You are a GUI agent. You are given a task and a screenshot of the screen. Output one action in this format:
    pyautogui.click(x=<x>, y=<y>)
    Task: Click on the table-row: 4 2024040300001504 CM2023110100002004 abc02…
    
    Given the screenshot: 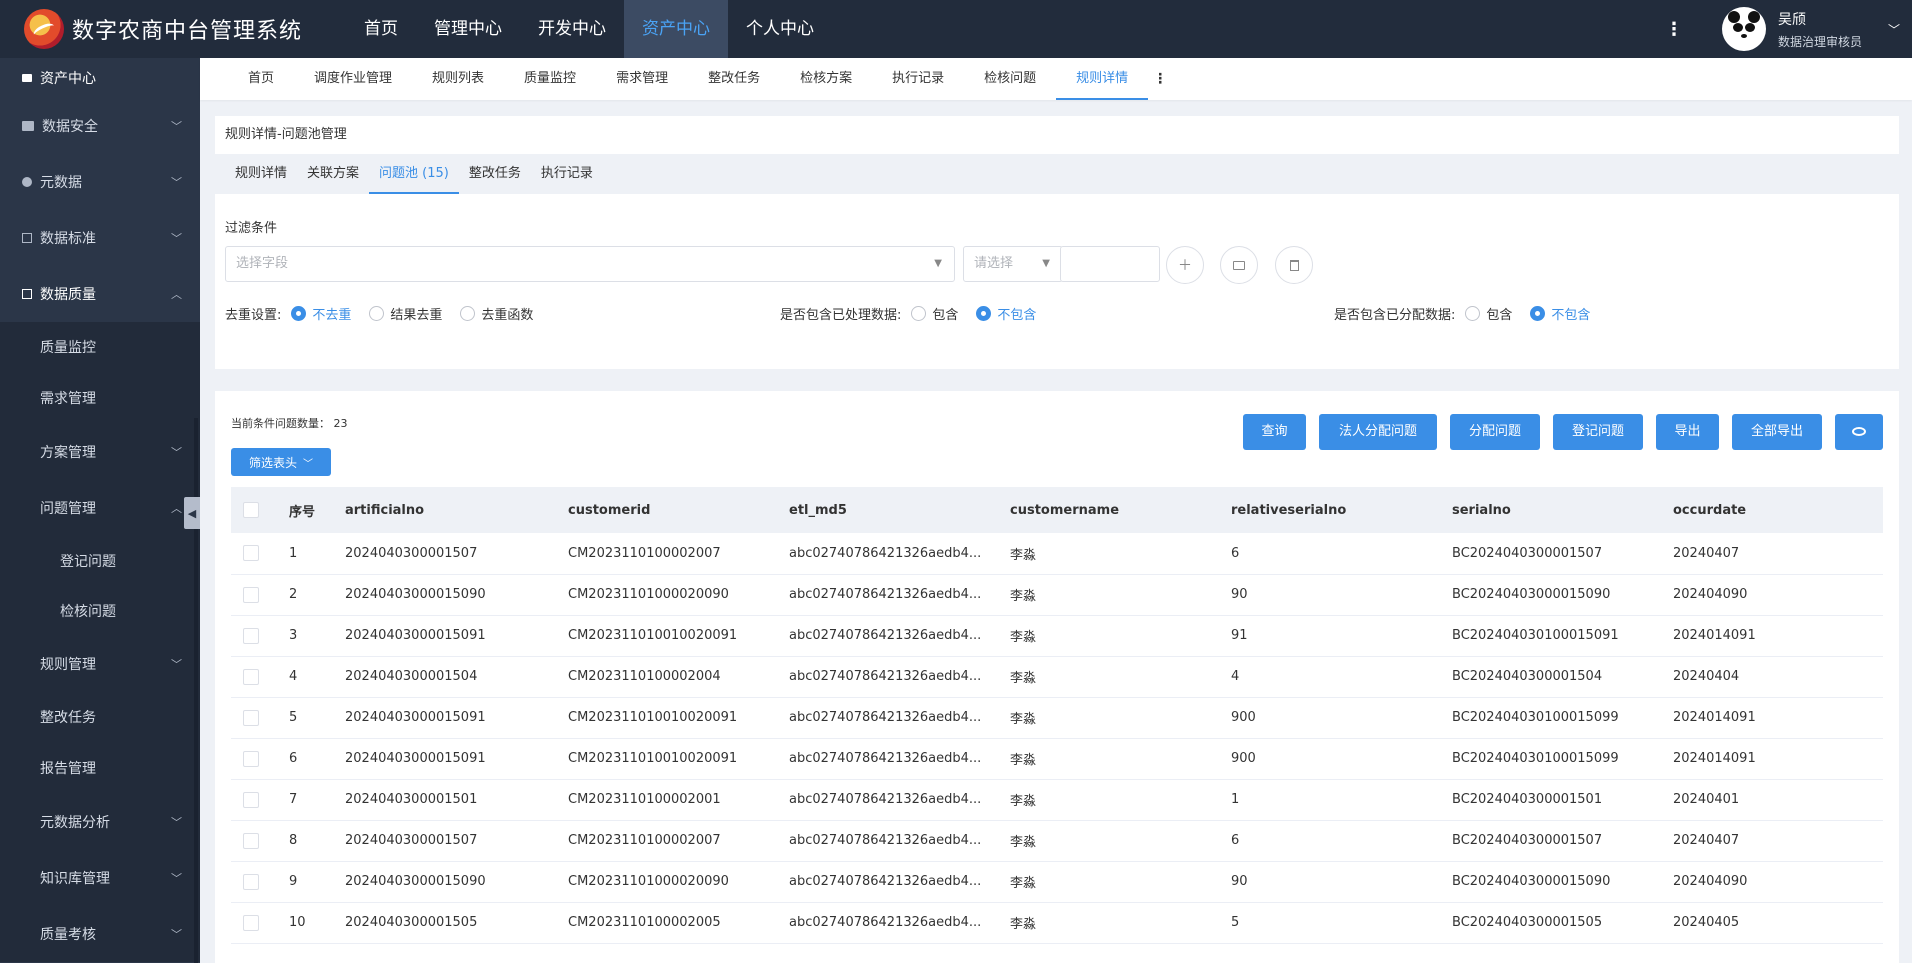 What is the action you would take?
    pyautogui.click(x=1057, y=676)
    